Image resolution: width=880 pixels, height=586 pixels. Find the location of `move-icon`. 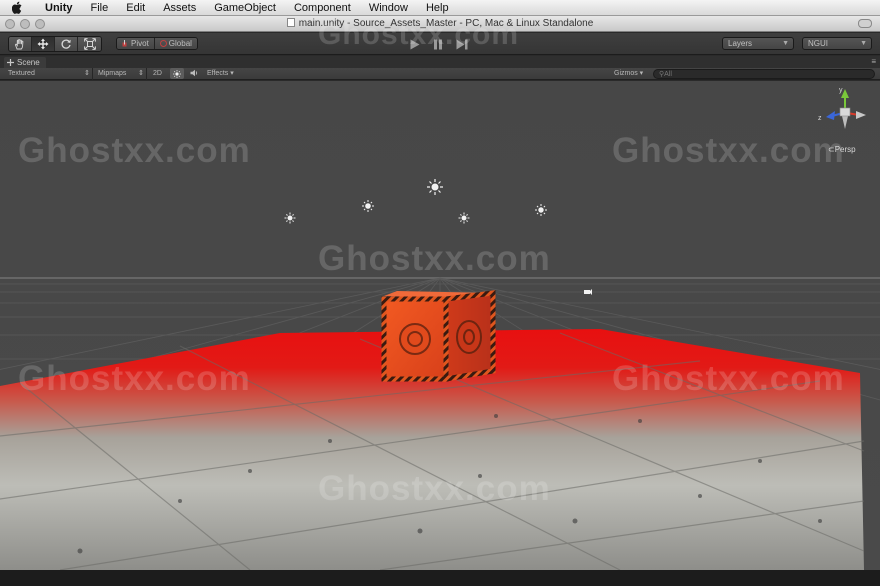

move-icon is located at coordinates (43, 44).